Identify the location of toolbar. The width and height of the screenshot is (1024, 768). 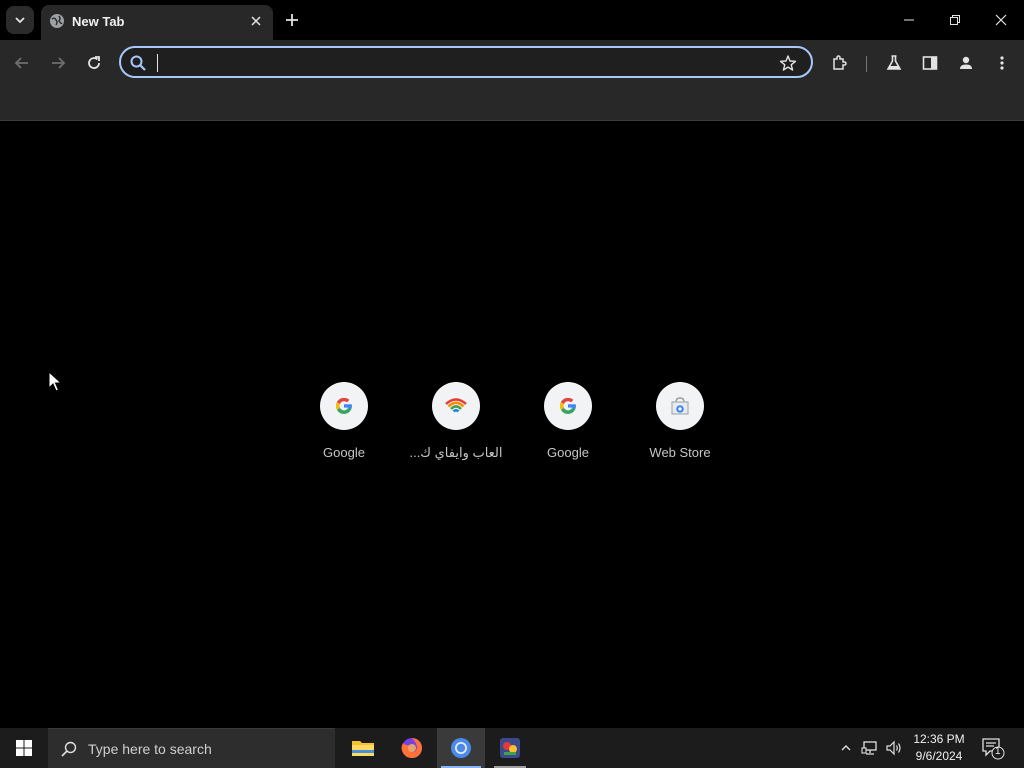
(512, 63).